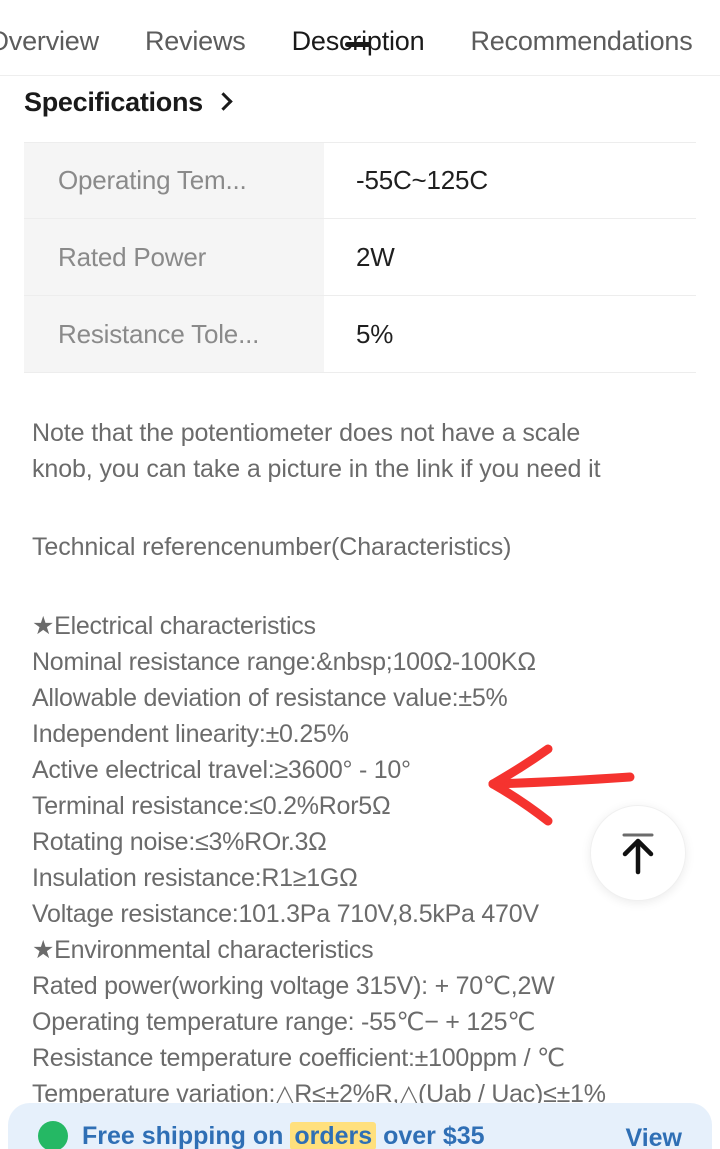  I want to click on table-row: Operating Tem... -55C~125C, so click(360, 180).